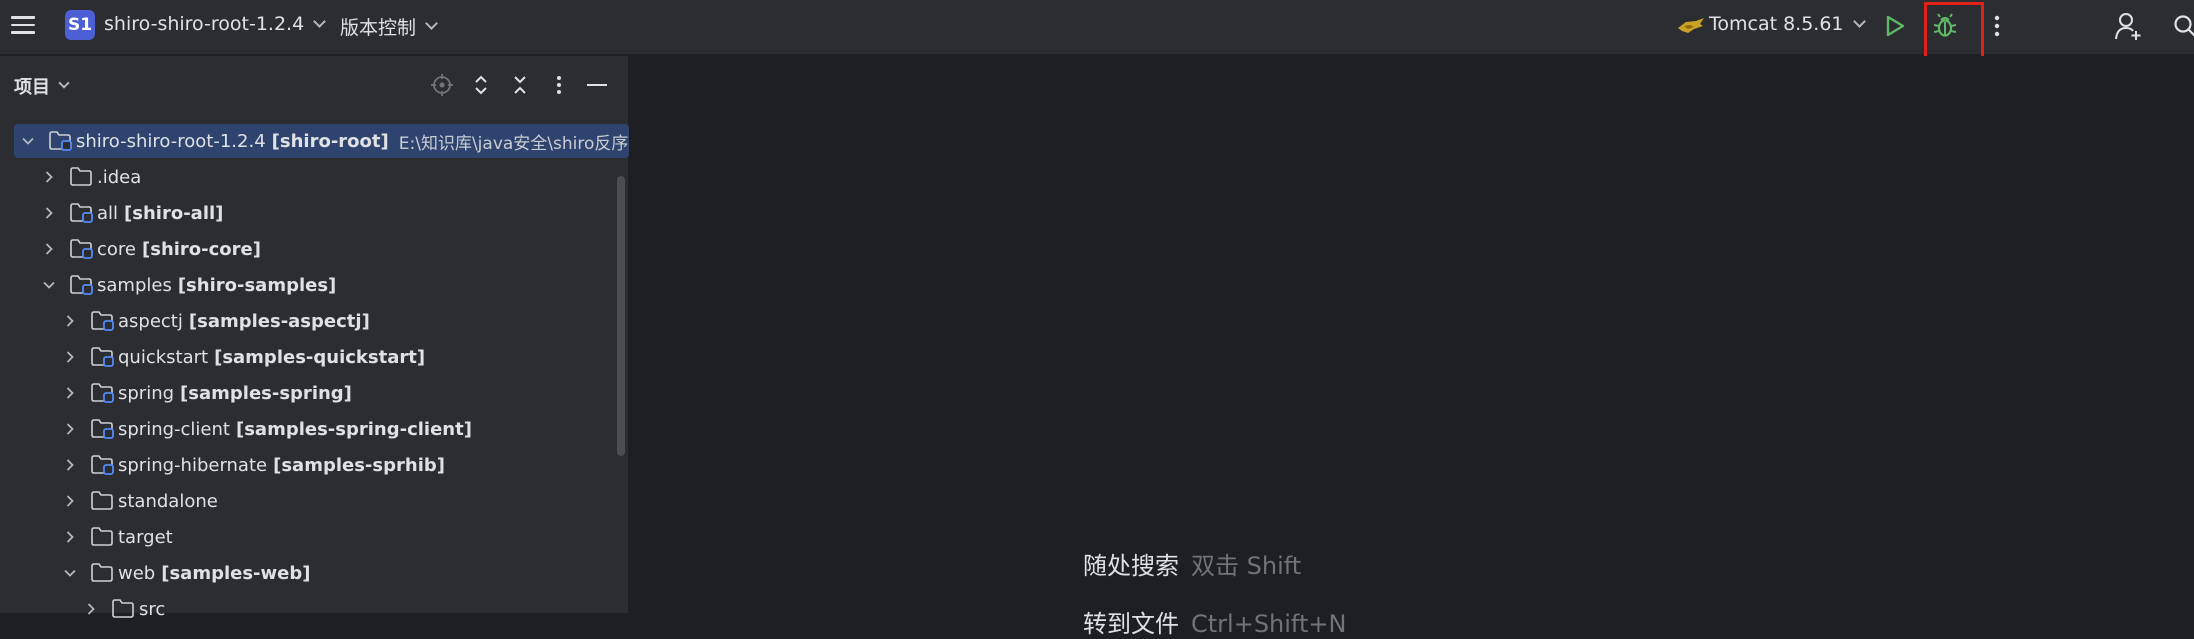  I want to click on tree-item: samples[shiro-samples], so click(321, 285).